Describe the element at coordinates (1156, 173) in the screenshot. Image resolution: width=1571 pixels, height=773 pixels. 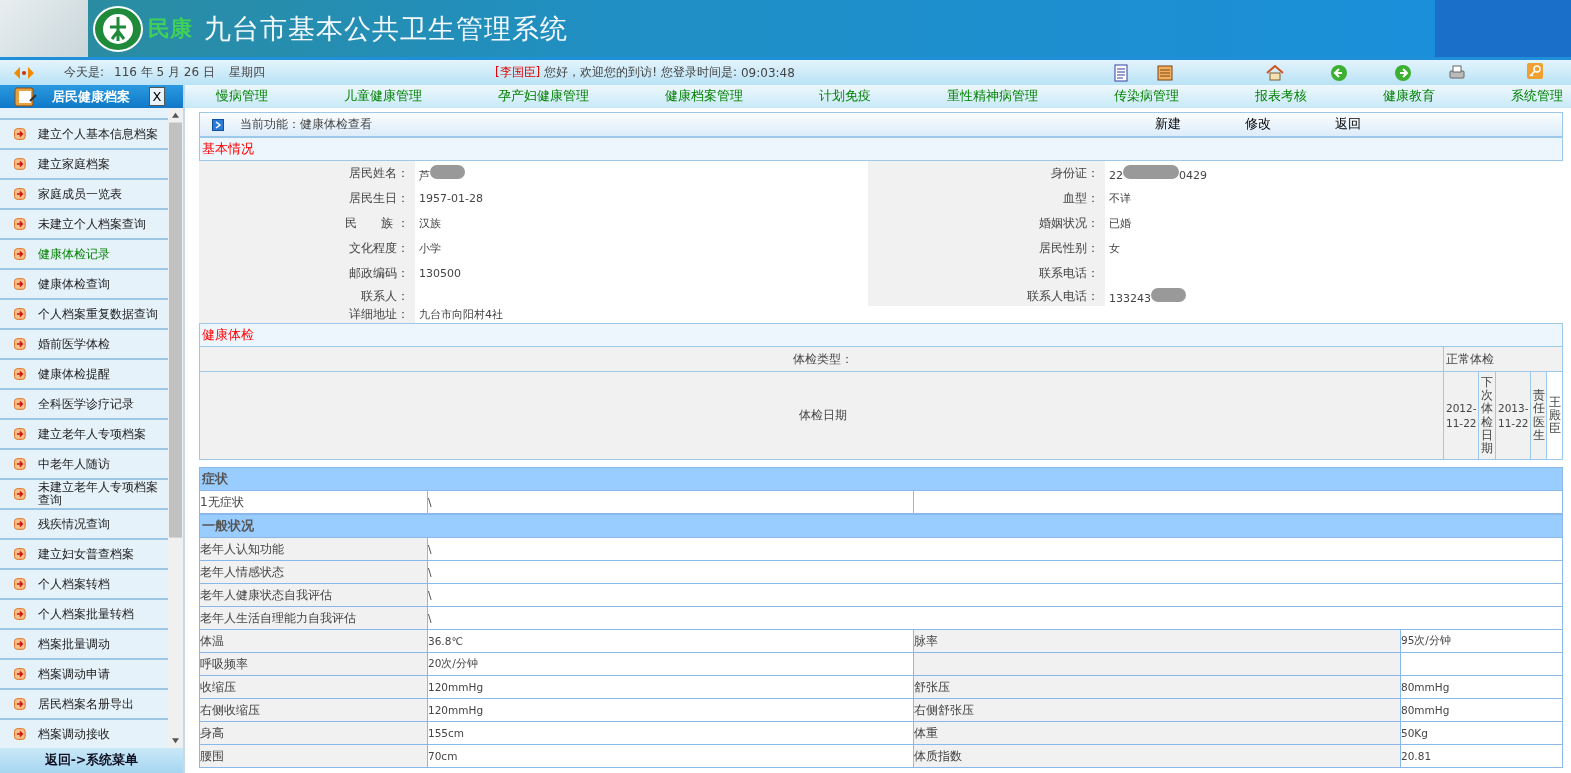
I see `field-value: 22 0429` at that location.